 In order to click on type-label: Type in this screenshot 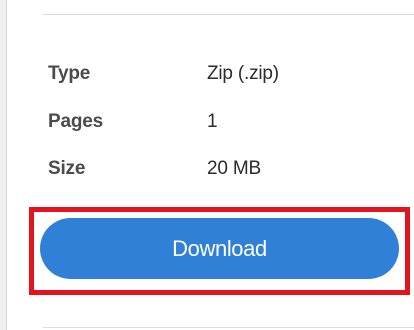, I will do `click(69, 73)`.